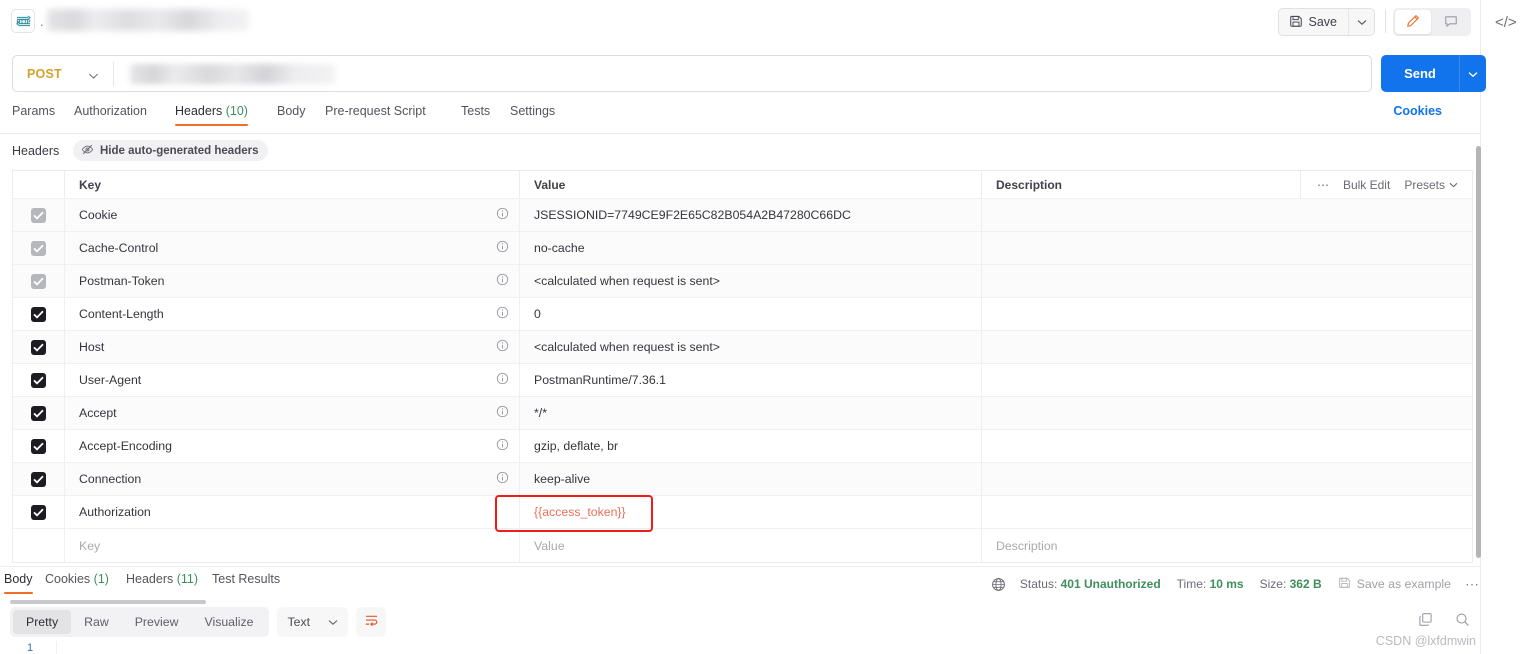 Image resolution: width=1532 pixels, height=654 pixels. Describe the element at coordinates (33, 115) in the screenshot. I see `tab-params: Params` at that location.